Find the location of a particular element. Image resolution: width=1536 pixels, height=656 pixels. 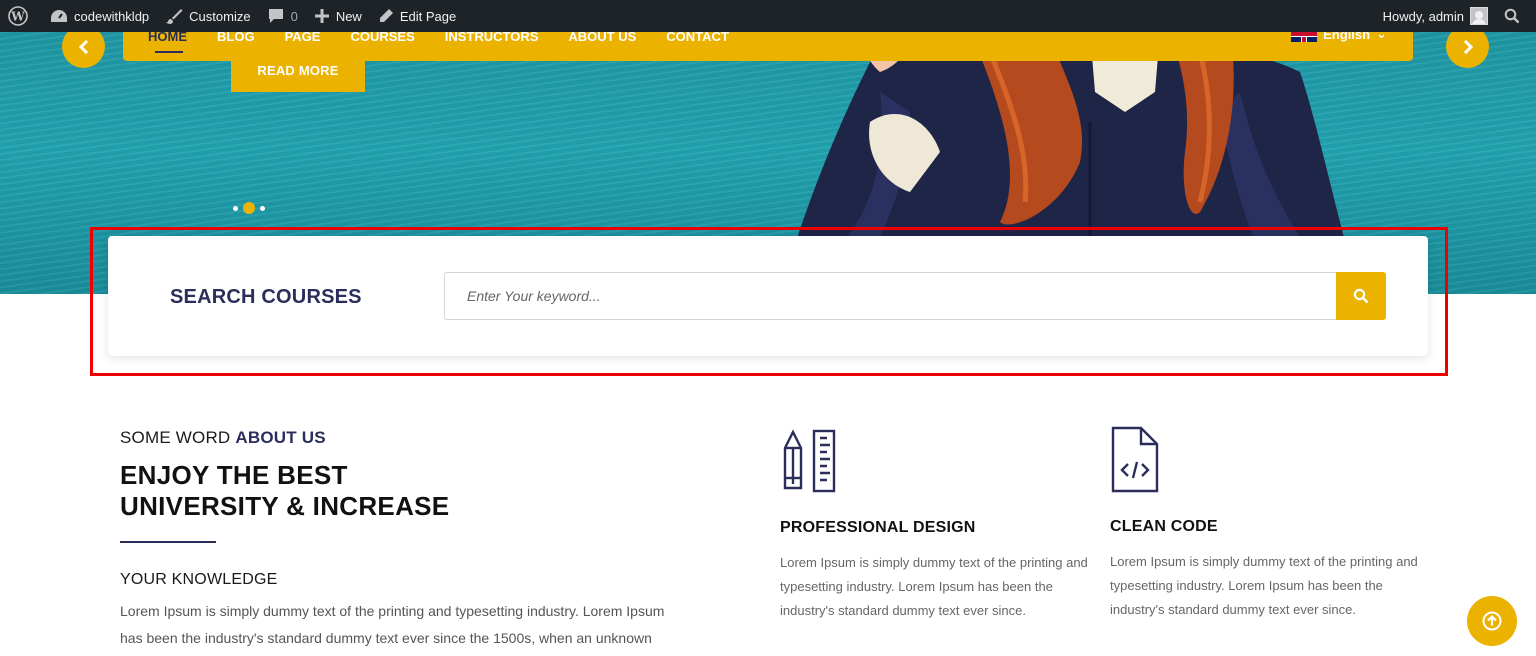

read-more-button: READ MORE is located at coordinates (298, 70).